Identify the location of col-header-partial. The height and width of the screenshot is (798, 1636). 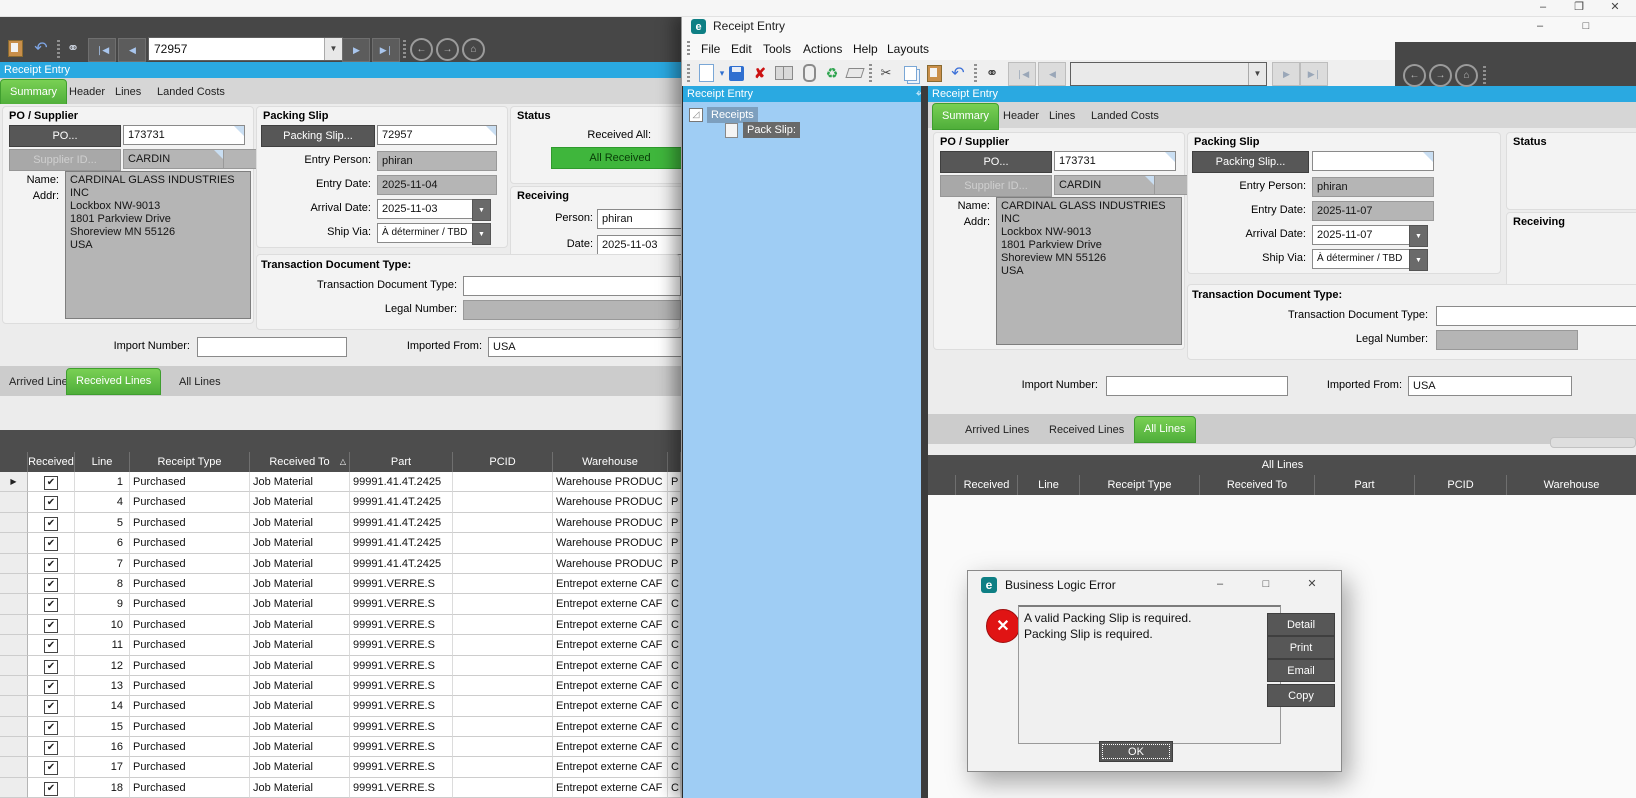
(674, 462).